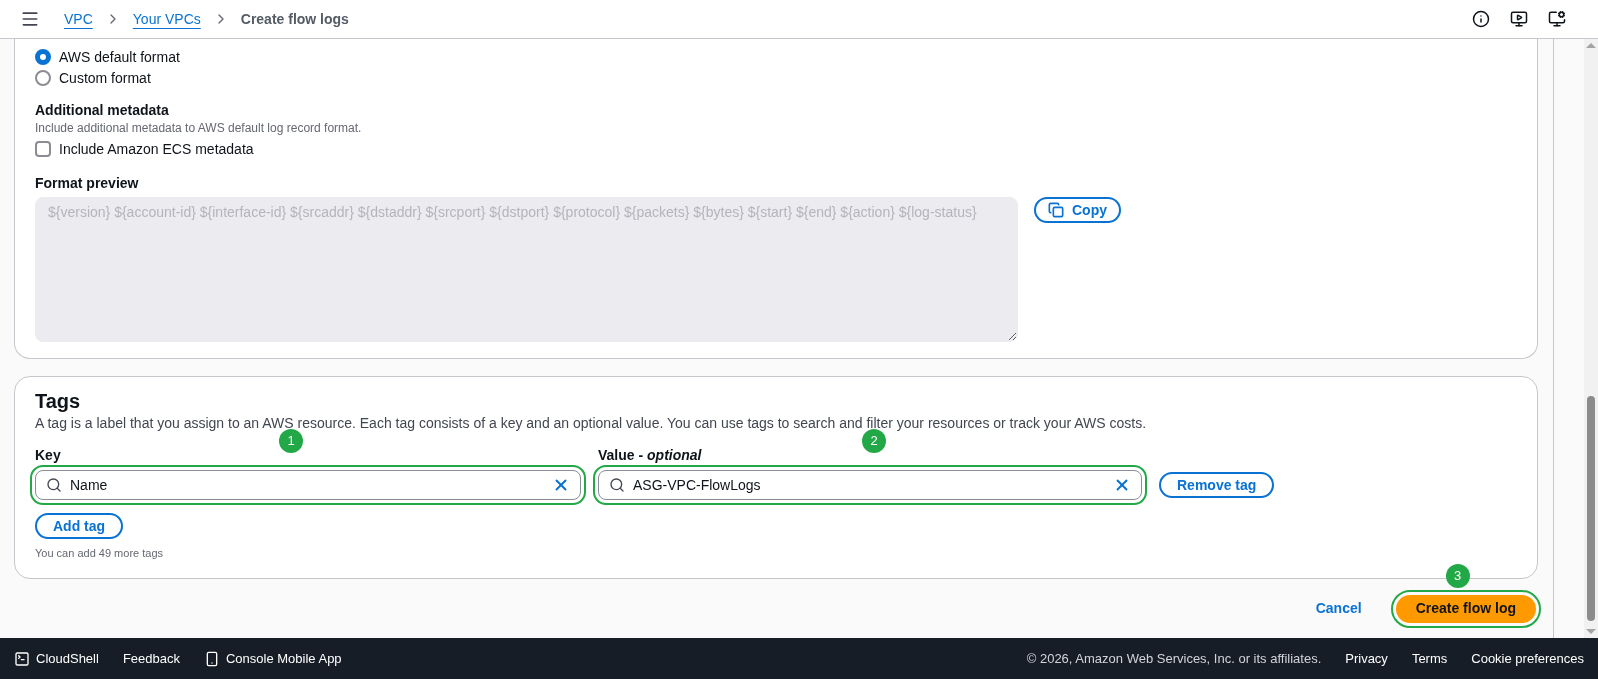  What do you see at coordinates (79, 526) in the screenshot?
I see `add-tag-button: Add tag` at bounding box center [79, 526].